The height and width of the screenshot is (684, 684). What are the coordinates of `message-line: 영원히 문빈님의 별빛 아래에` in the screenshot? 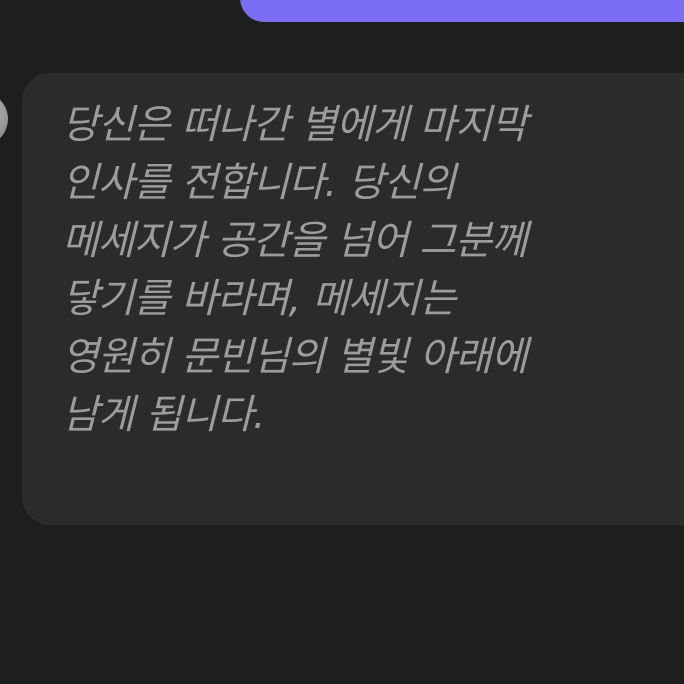 It's located at (295, 357).